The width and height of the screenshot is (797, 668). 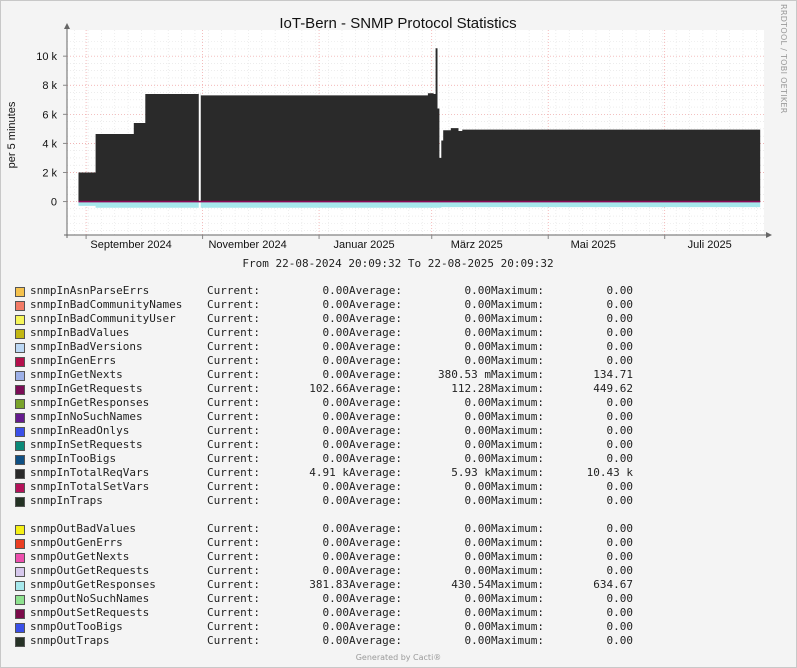 What do you see at coordinates (477, 245) in the screenshot?
I see `x-tick-label: März 2025` at bounding box center [477, 245].